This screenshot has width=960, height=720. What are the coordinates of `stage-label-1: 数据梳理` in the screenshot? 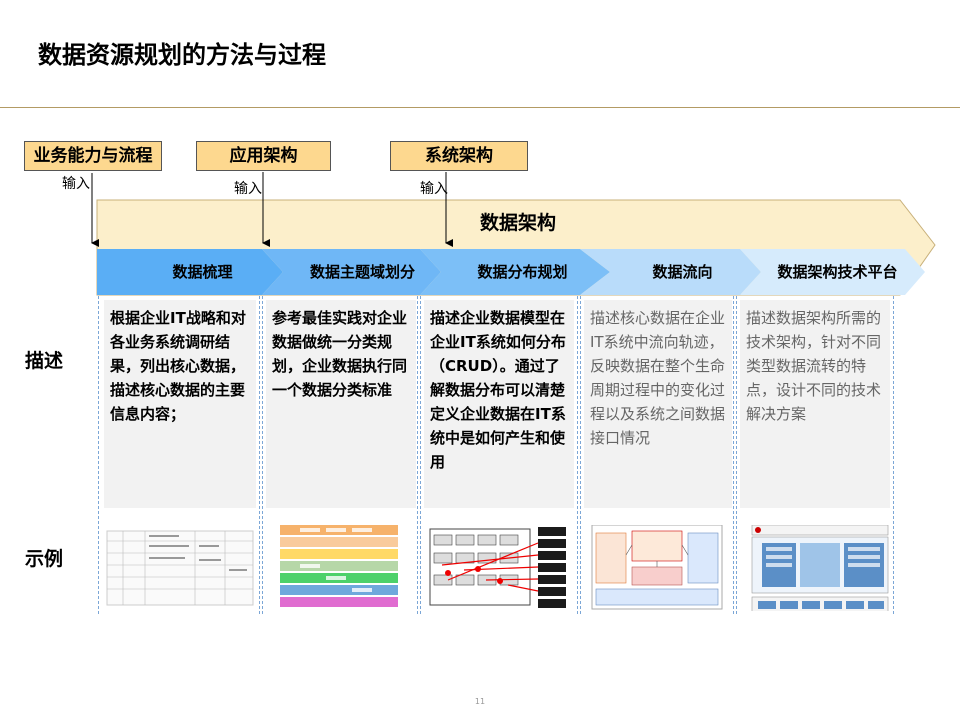 It's located at (202, 272).